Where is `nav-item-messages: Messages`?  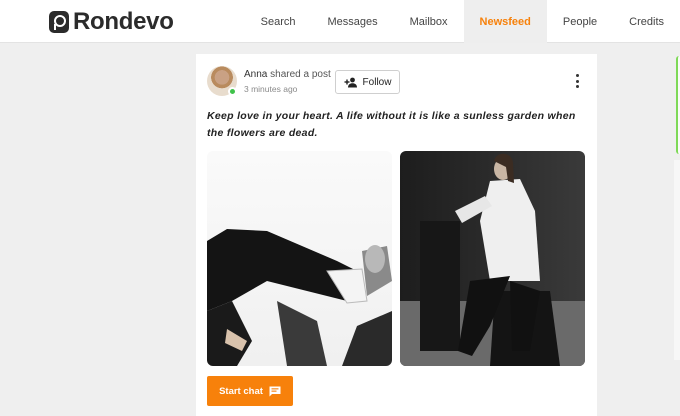
nav-item-messages: Messages is located at coordinates (352, 21).